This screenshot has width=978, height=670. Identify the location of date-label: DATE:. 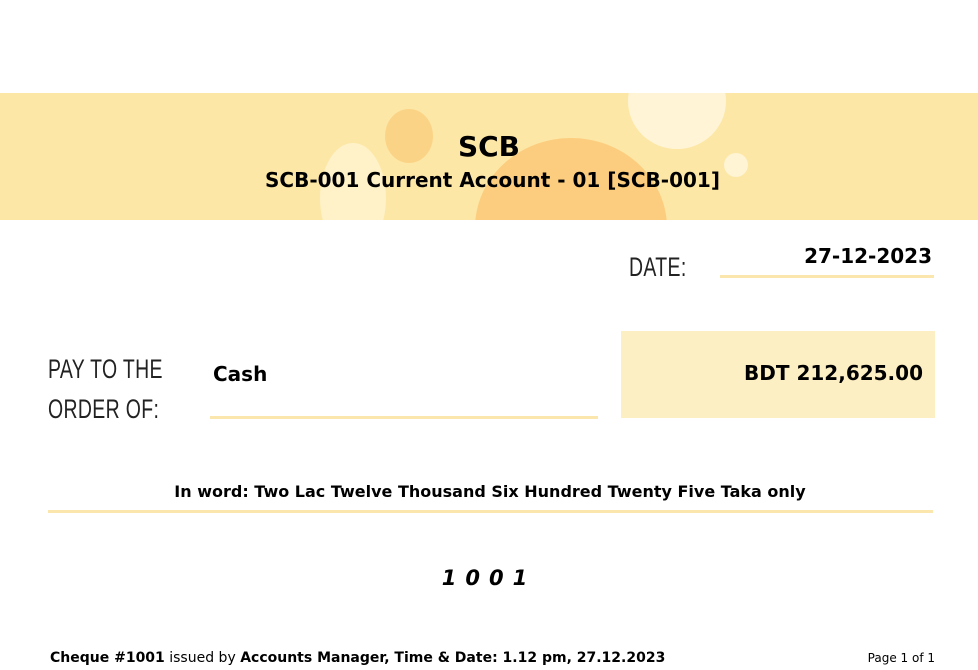
(658, 267).